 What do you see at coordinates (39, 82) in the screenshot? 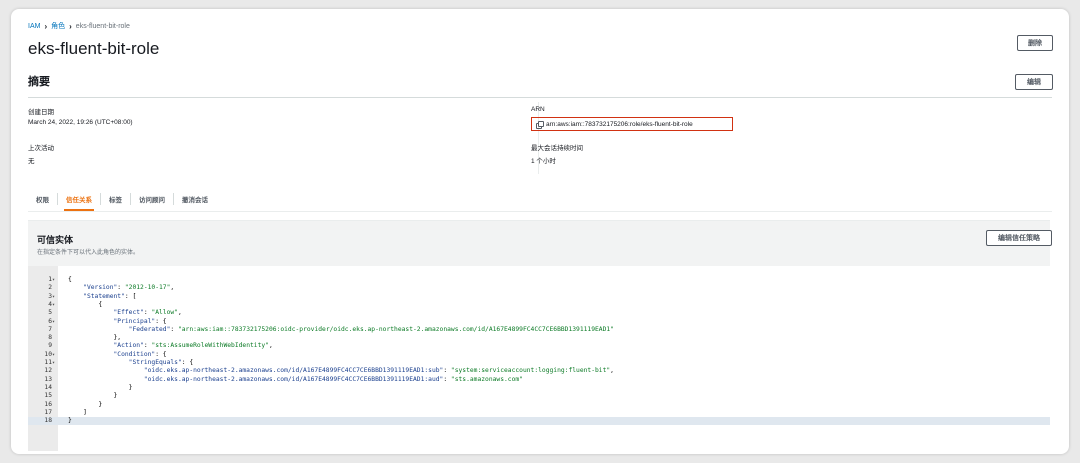
I see `summary-title: 摘要` at bounding box center [39, 82].